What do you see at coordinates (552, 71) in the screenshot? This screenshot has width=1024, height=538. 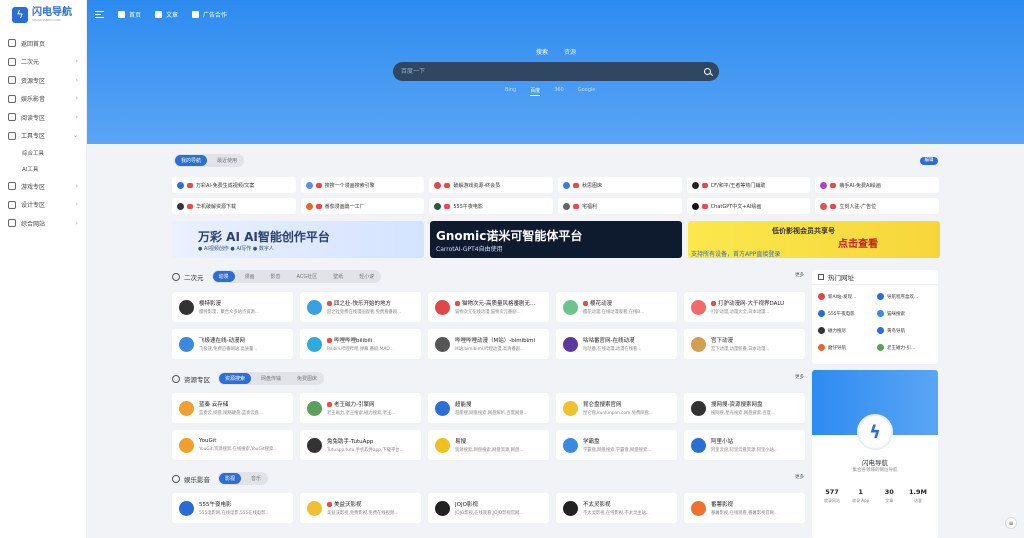 I see `search-input` at bounding box center [552, 71].